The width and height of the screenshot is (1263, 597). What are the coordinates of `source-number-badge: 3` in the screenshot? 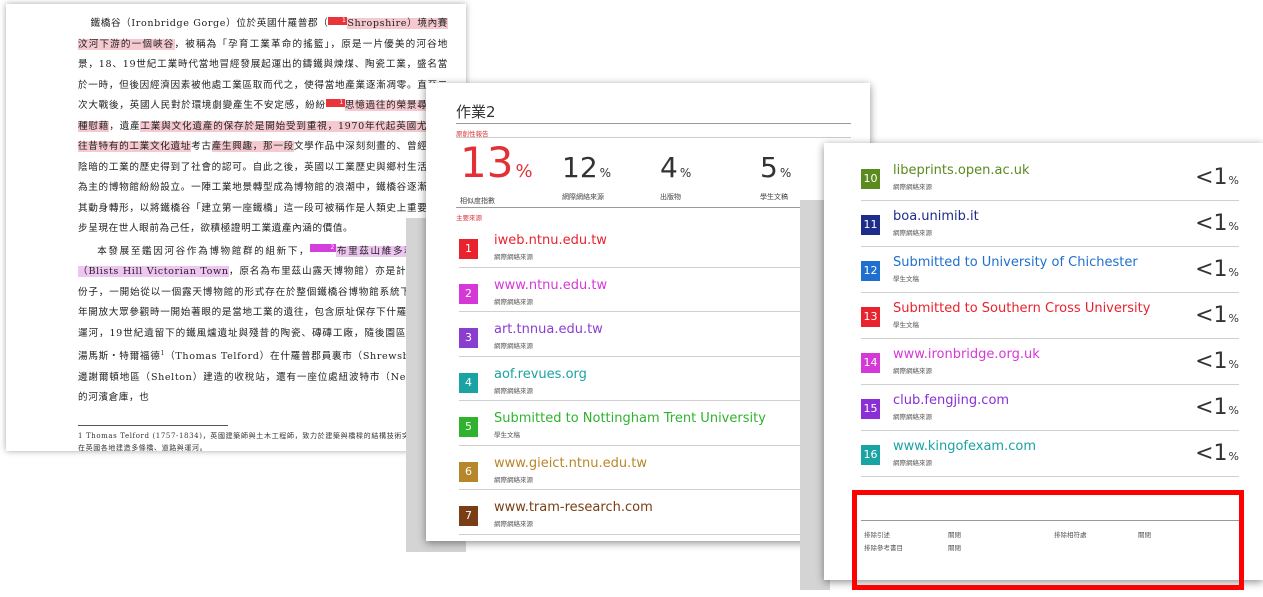 It's located at (468, 338).